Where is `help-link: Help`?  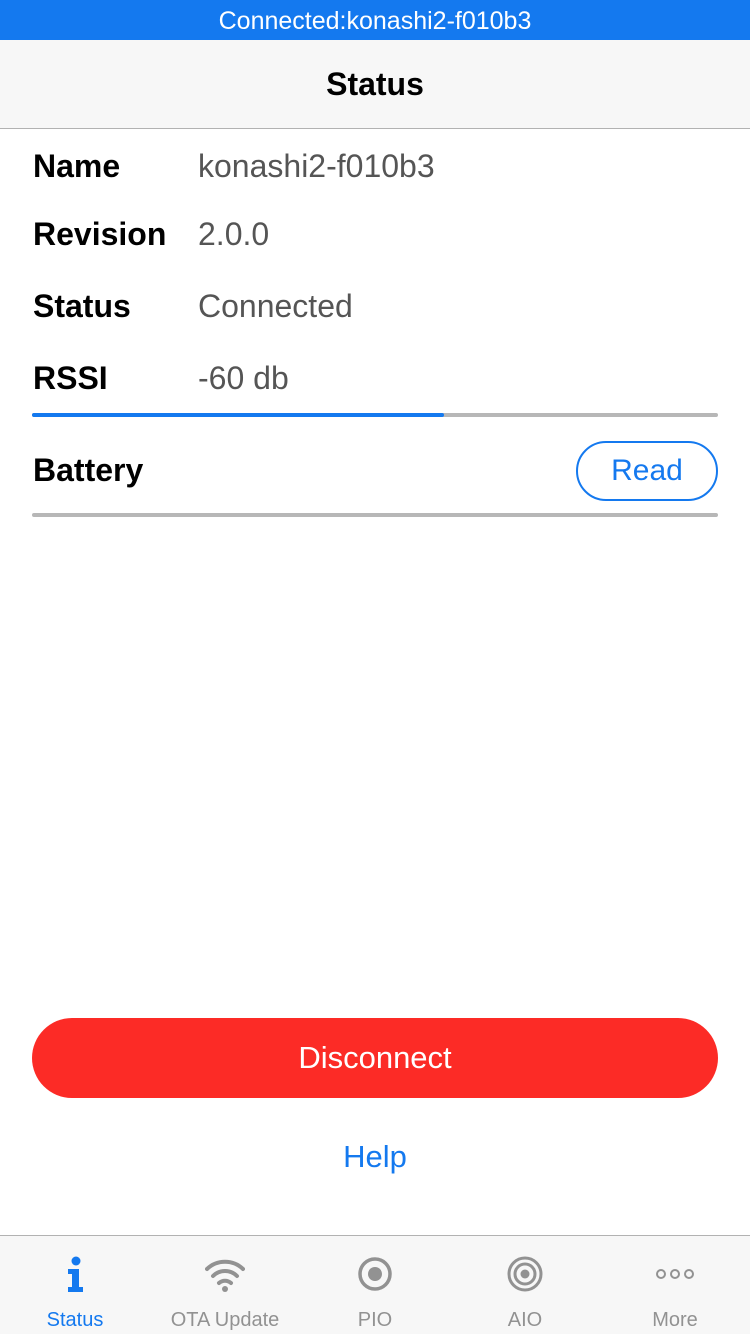 help-link: Help is located at coordinates (375, 1157).